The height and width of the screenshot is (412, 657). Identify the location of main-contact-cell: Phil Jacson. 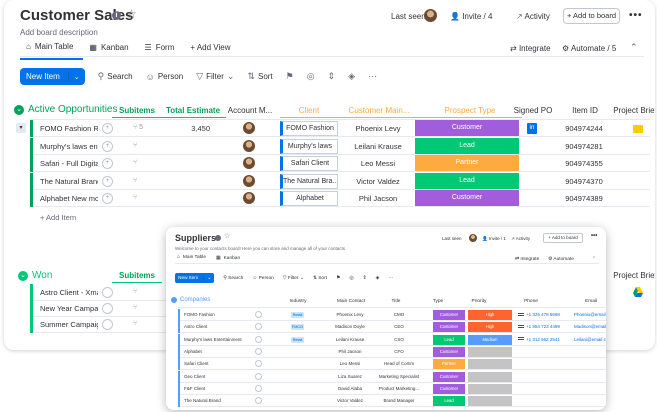
(350, 351).